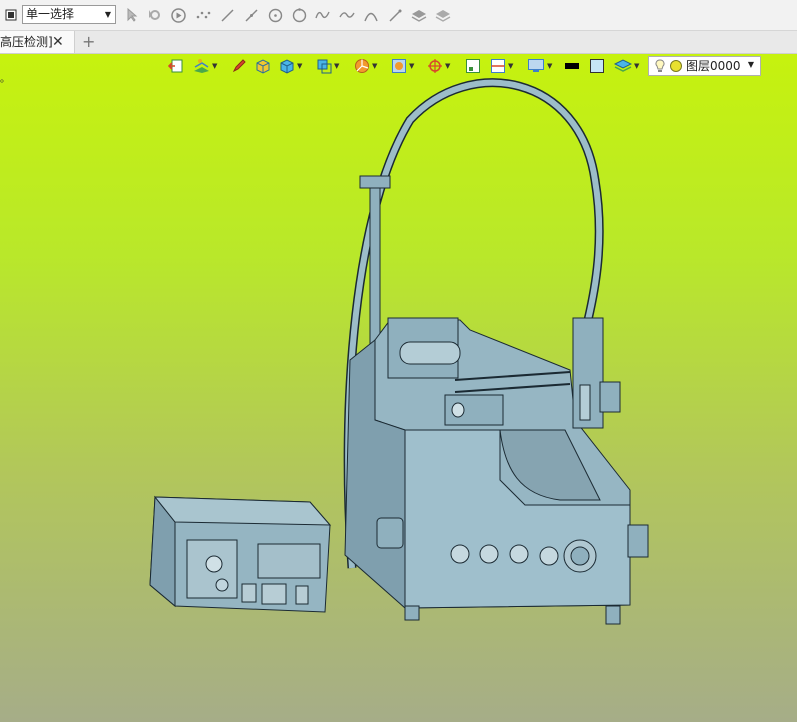 This screenshot has width=797, height=722. I want to click on frame-icon: ▼, so click(402, 66).